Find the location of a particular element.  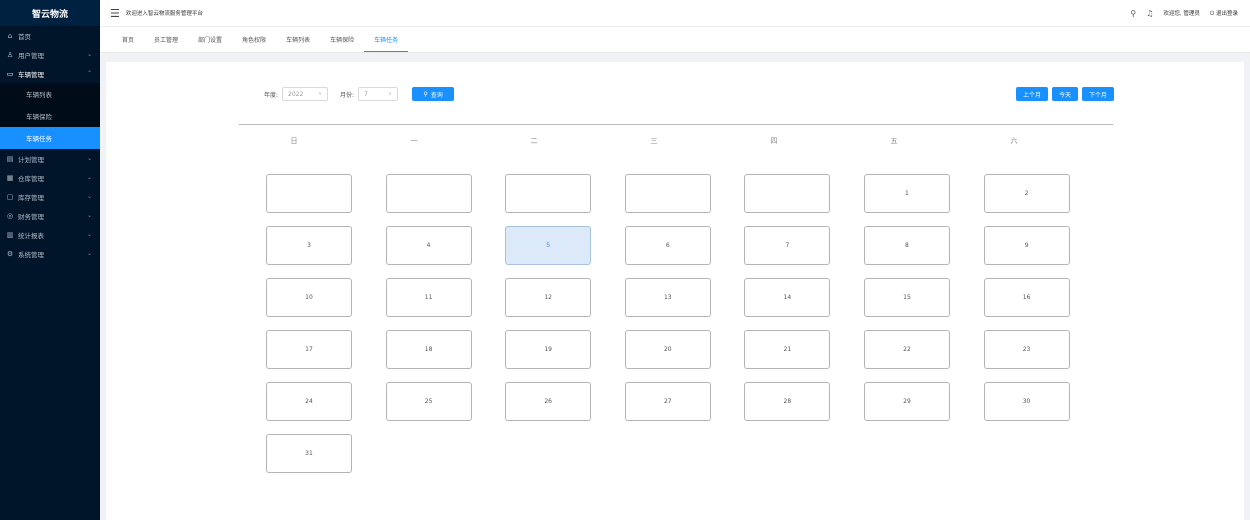

document-icon: ▤ is located at coordinates (10, 158).